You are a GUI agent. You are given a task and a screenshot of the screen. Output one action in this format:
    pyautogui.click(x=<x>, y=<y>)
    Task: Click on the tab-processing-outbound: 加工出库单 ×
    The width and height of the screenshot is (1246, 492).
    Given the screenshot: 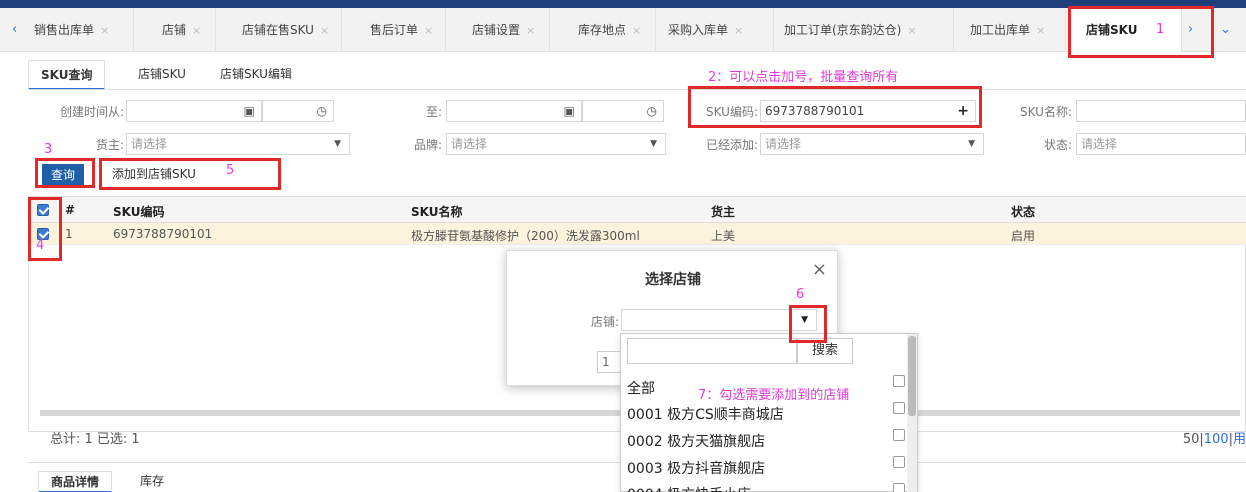 What is the action you would take?
    pyautogui.click(x=1010, y=30)
    